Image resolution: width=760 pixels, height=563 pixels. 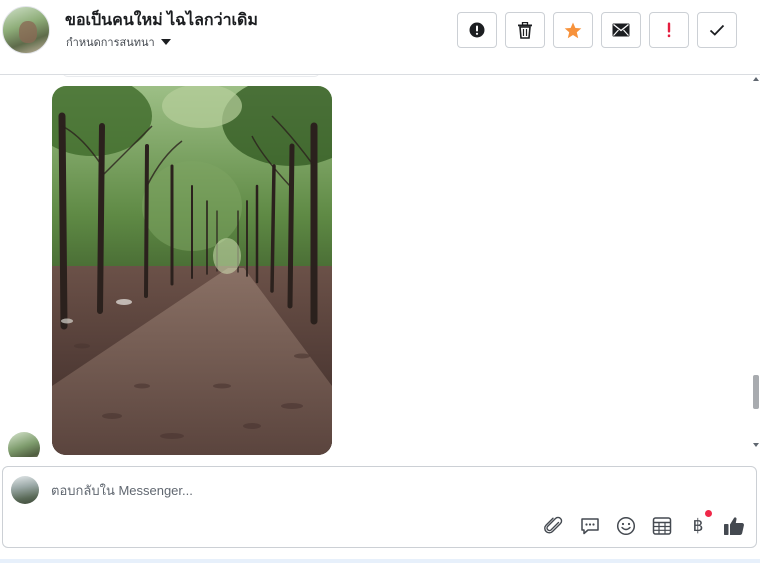 I want to click on speech-bubble-icon, so click(x=590, y=526).